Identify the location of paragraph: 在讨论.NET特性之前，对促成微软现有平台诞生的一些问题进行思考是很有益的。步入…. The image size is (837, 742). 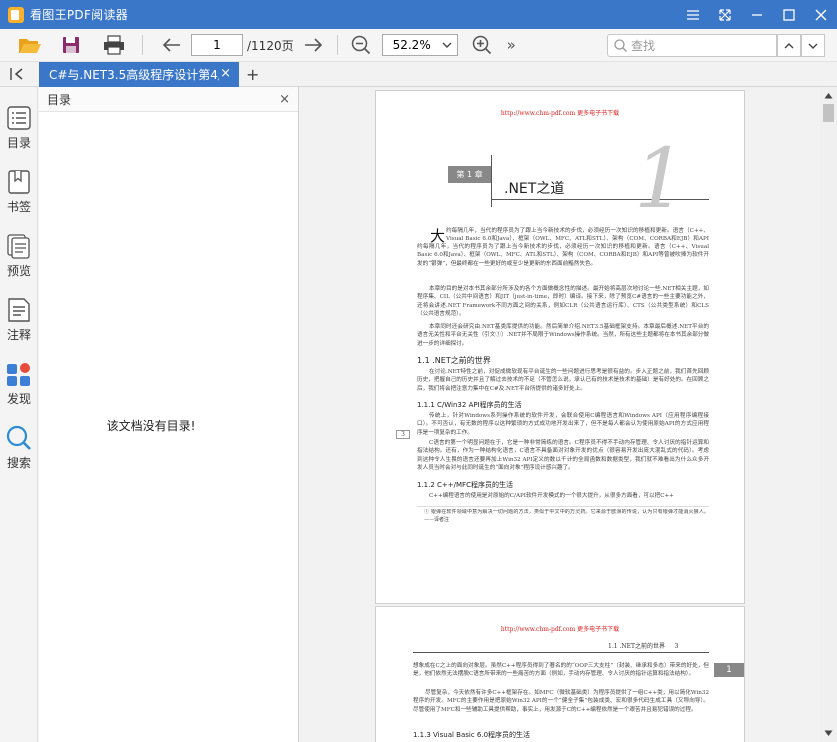
(563, 380).